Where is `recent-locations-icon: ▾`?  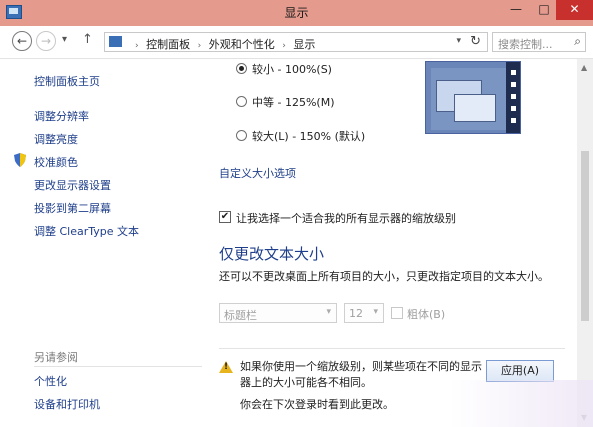 recent-locations-icon: ▾ is located at coordinates (64, 39).